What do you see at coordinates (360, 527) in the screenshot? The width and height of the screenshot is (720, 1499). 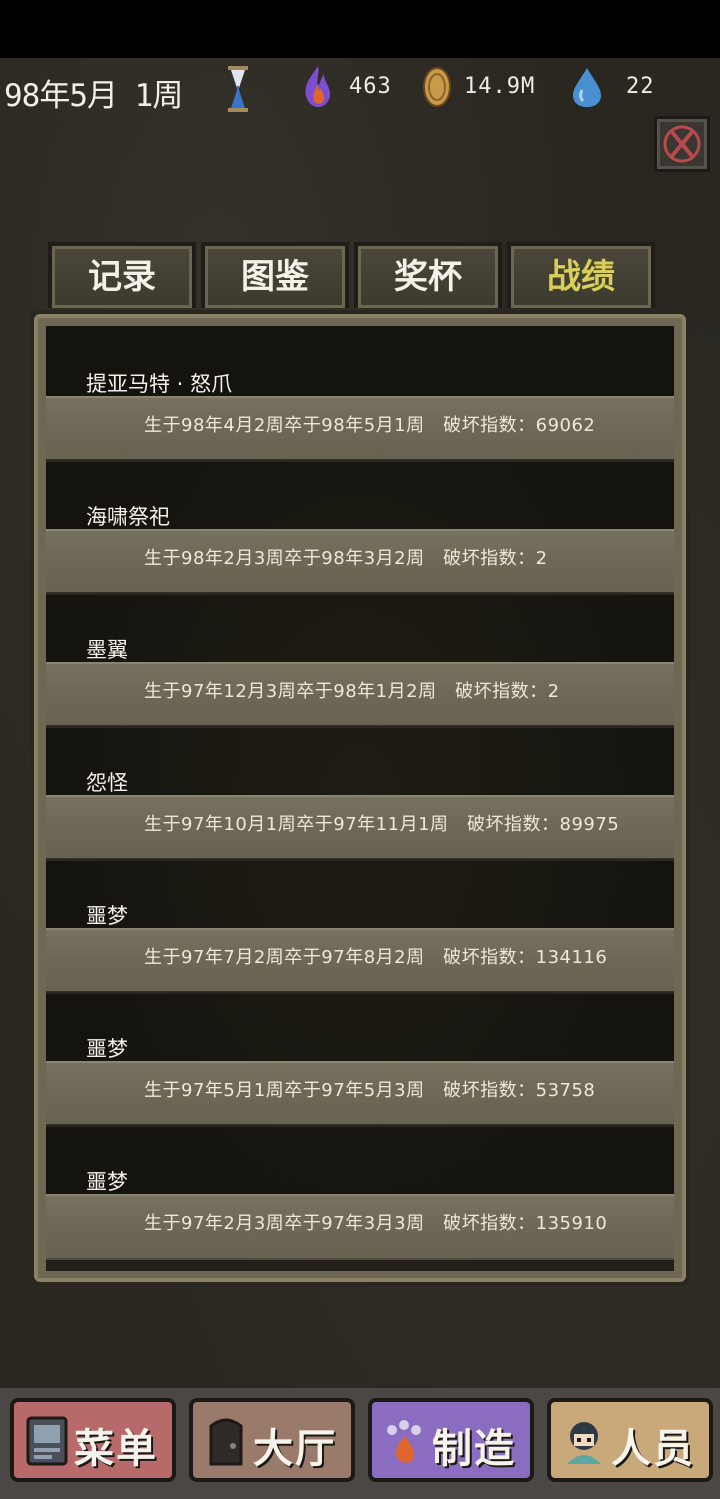 I see `list-item: 海啸祭祀 生于98年2月3周卒于98年3月2周 破坏指数：2` at bounding box center [360, 527].